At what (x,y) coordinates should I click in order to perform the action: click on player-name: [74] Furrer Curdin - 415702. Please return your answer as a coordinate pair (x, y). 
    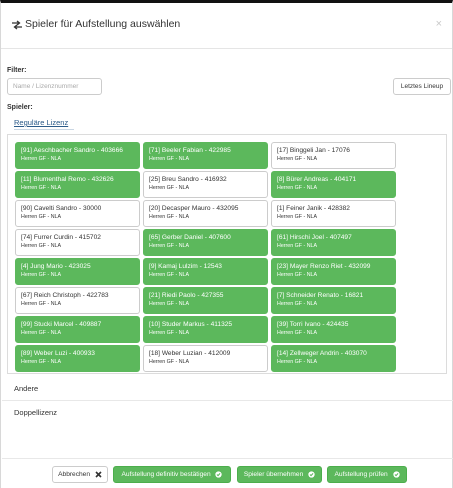
    Looking at the image, I should click on (61, 237).